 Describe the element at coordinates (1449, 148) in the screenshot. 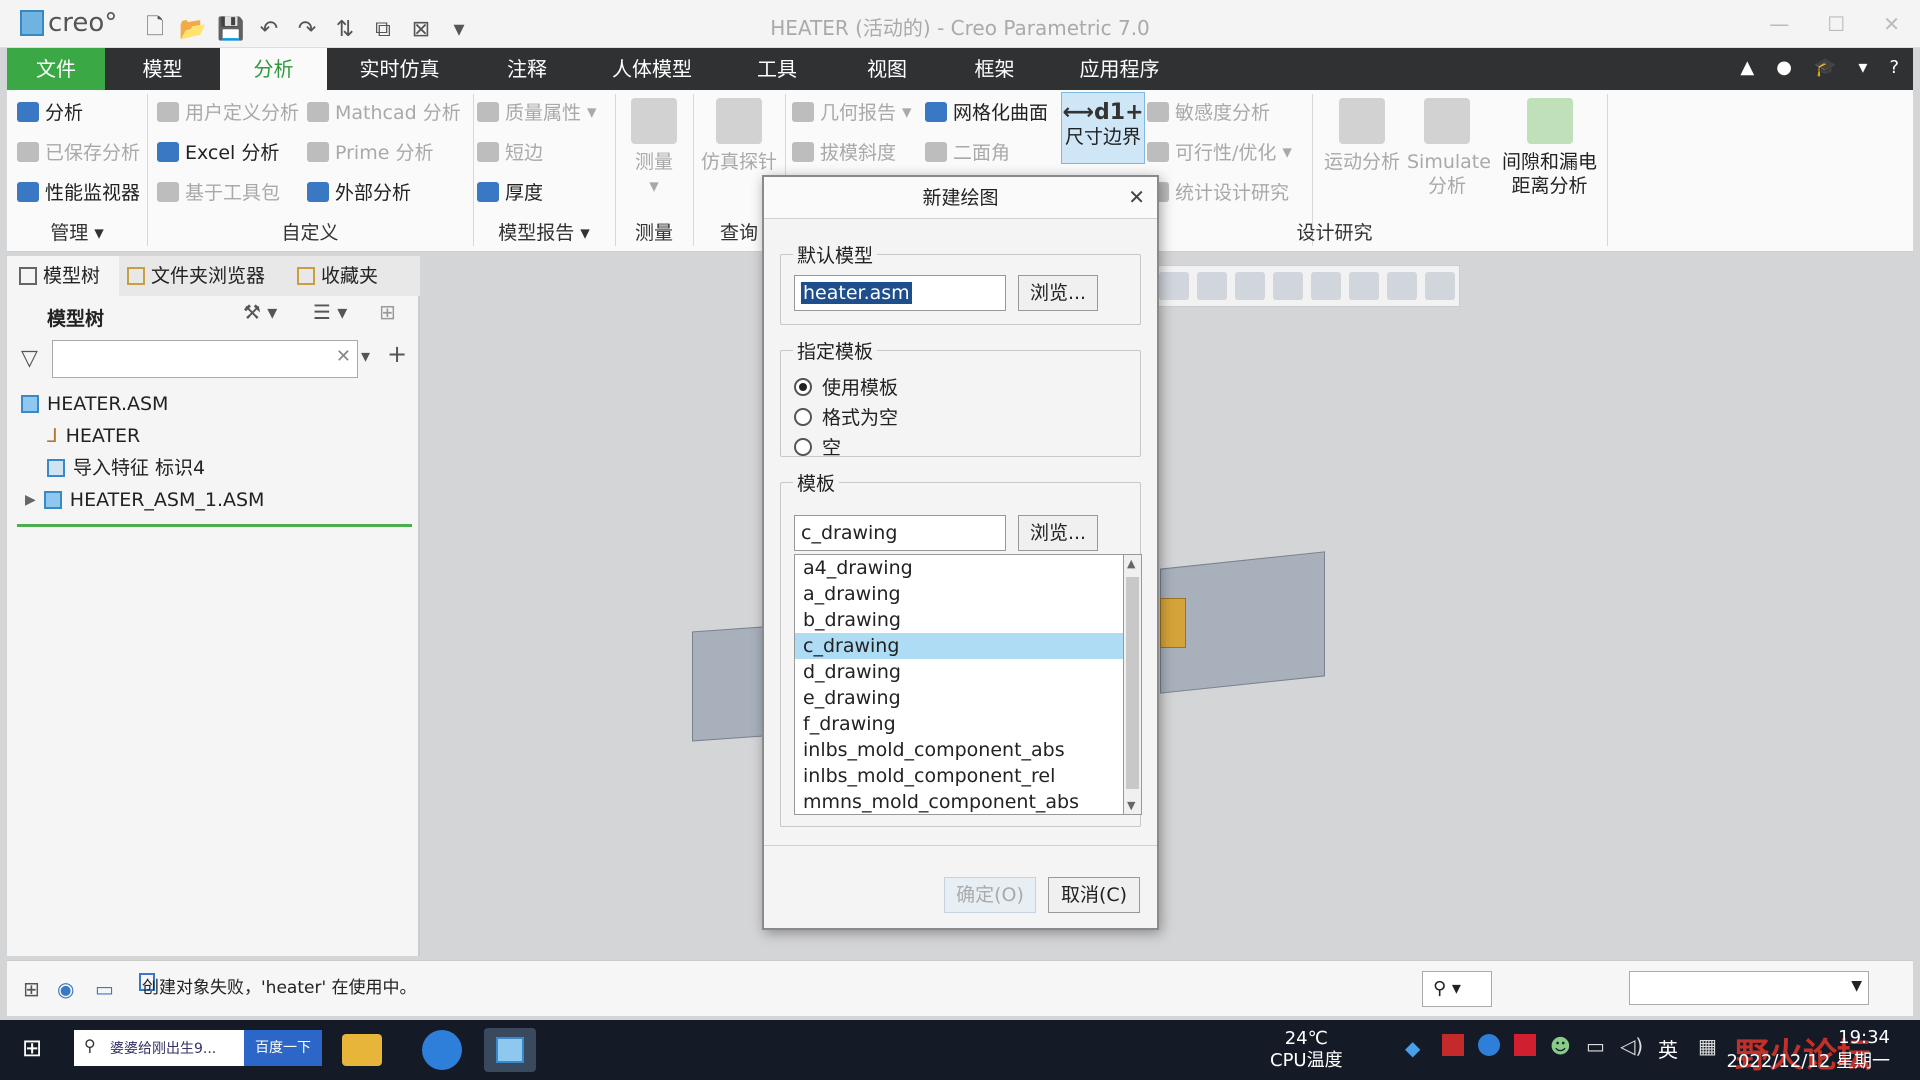

I see `simulate-analysis-button: Simulate 分析` at that location.